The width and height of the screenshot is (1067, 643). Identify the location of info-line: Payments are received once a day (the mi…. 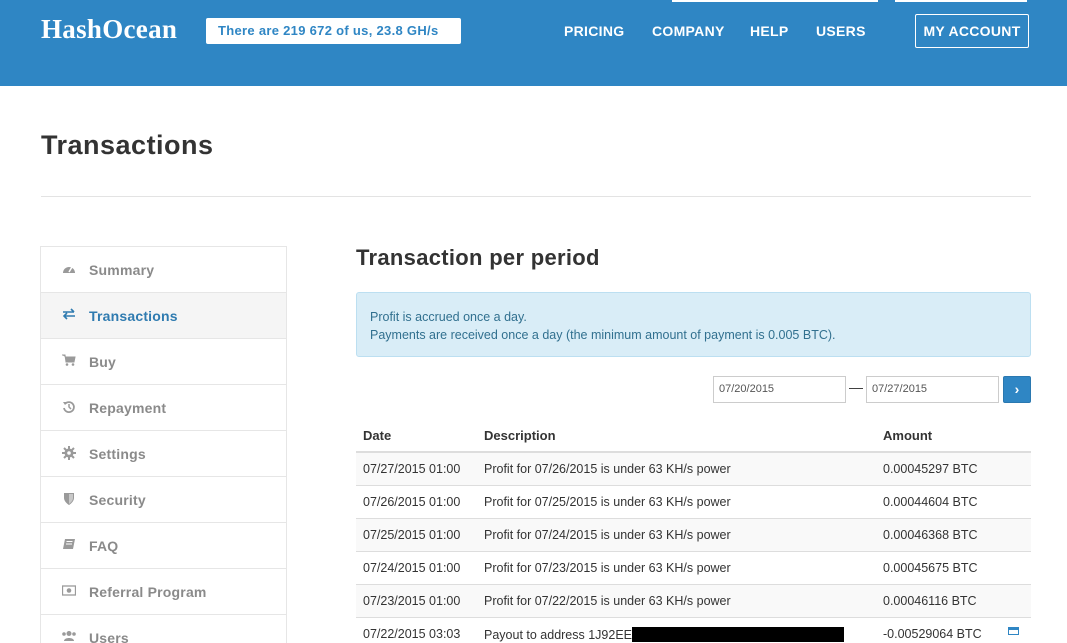
(603, 335).